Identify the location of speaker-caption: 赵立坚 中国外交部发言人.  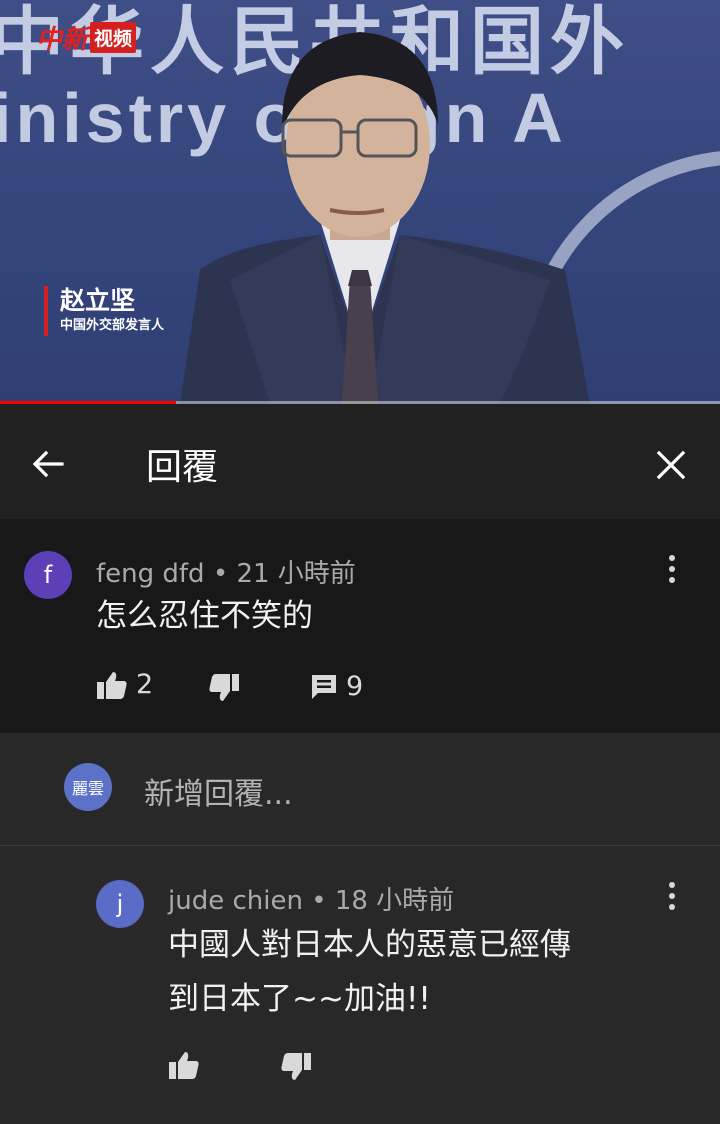
(104, 311).